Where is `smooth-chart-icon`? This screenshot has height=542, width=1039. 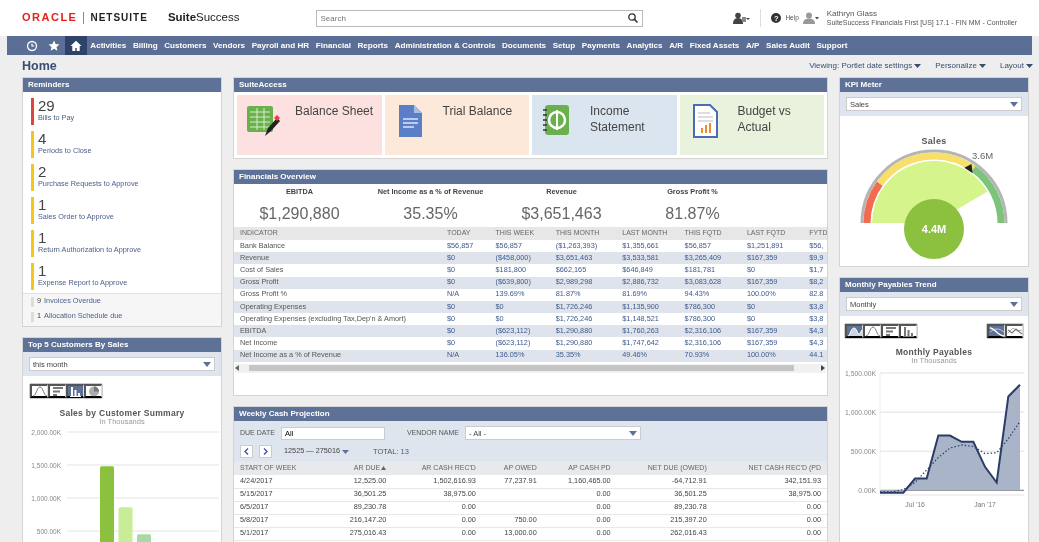 smooth-chart-icon is located at coordinates (996, 331).